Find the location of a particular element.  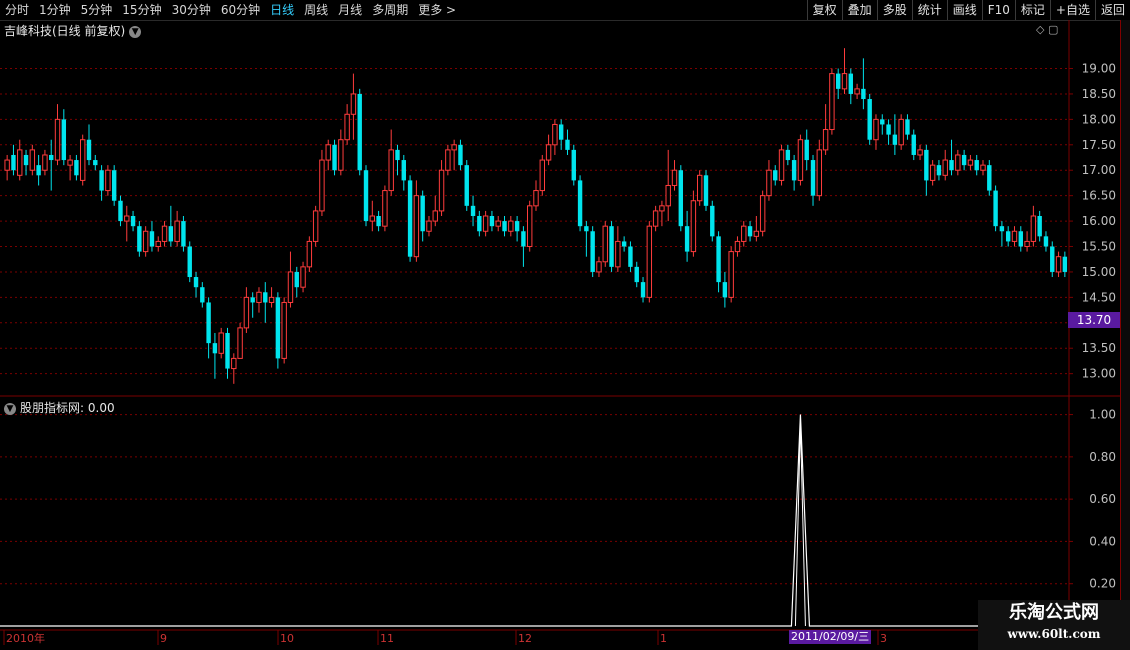

right-side-panel-edge is located at coordinates (1125, 325).